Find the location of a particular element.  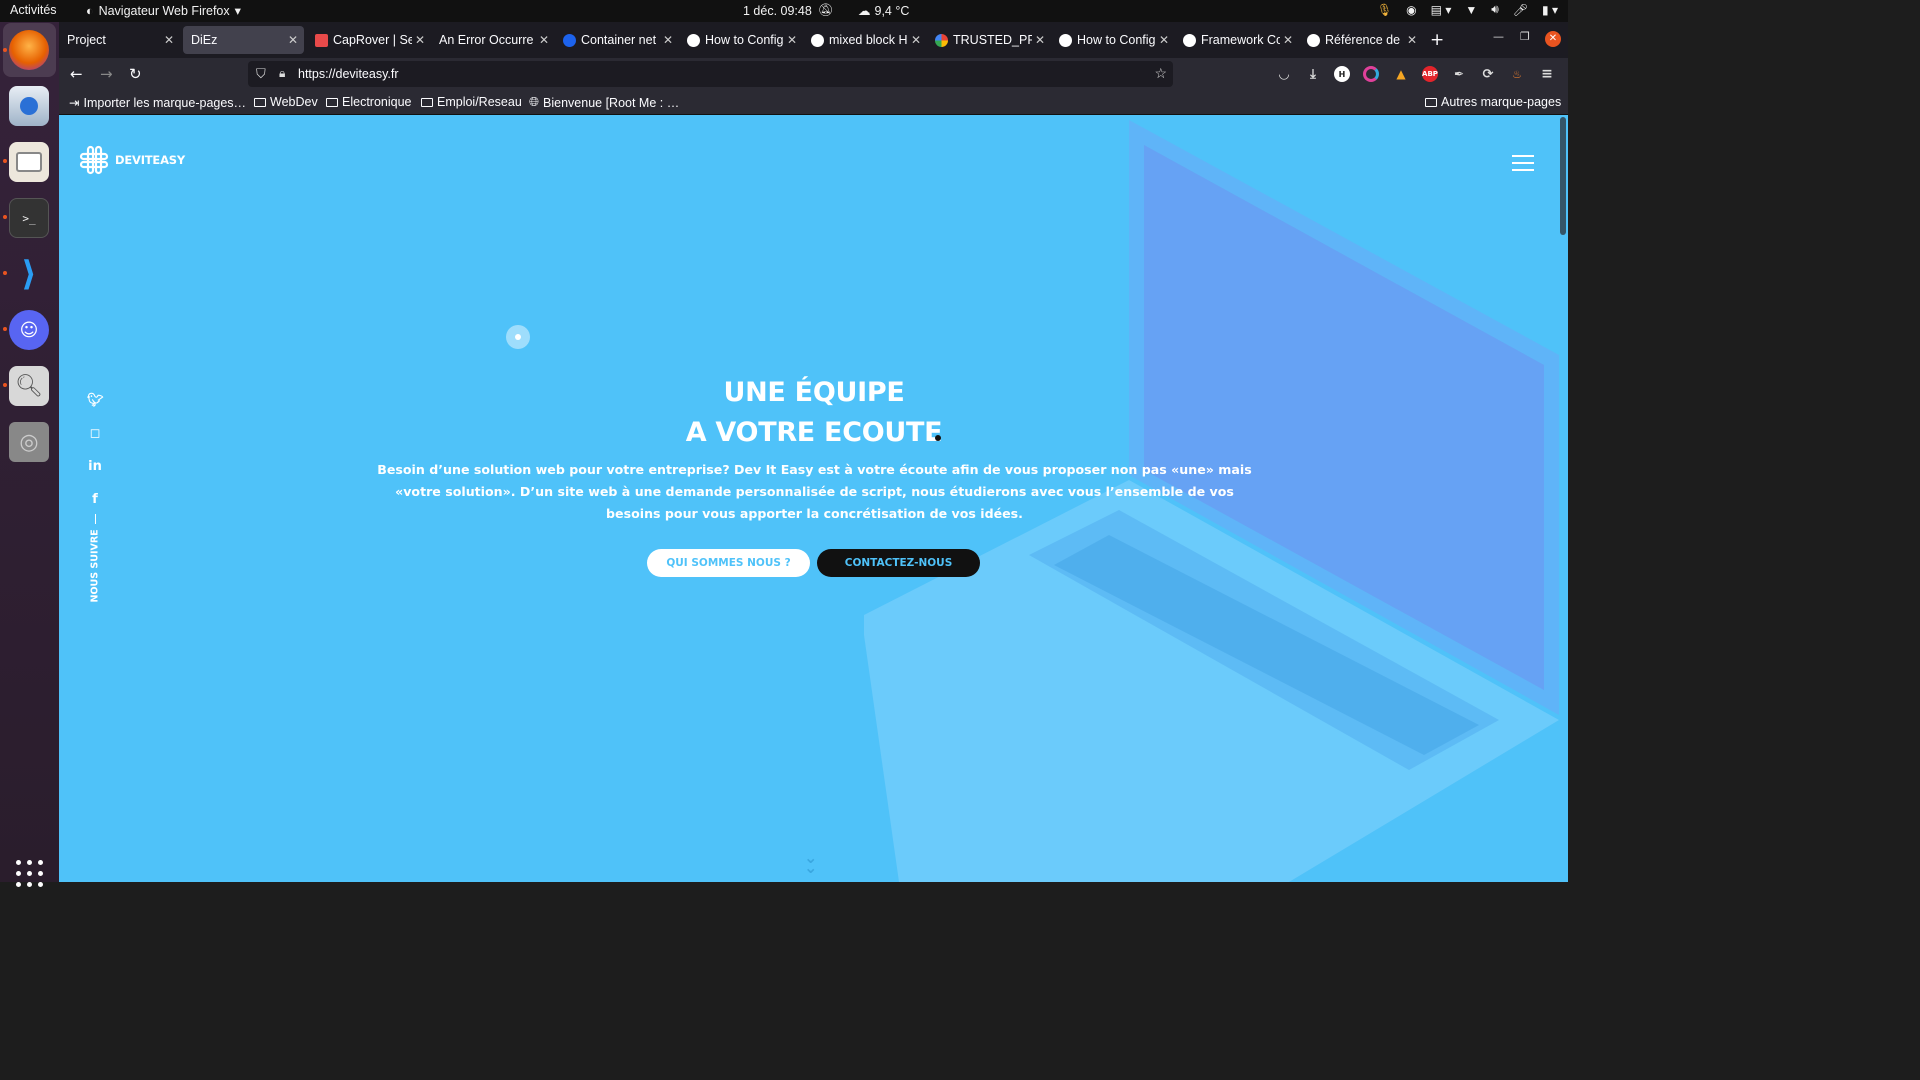

bookmark-label: Emploi/Reseau is located at coordinates (479, 102).